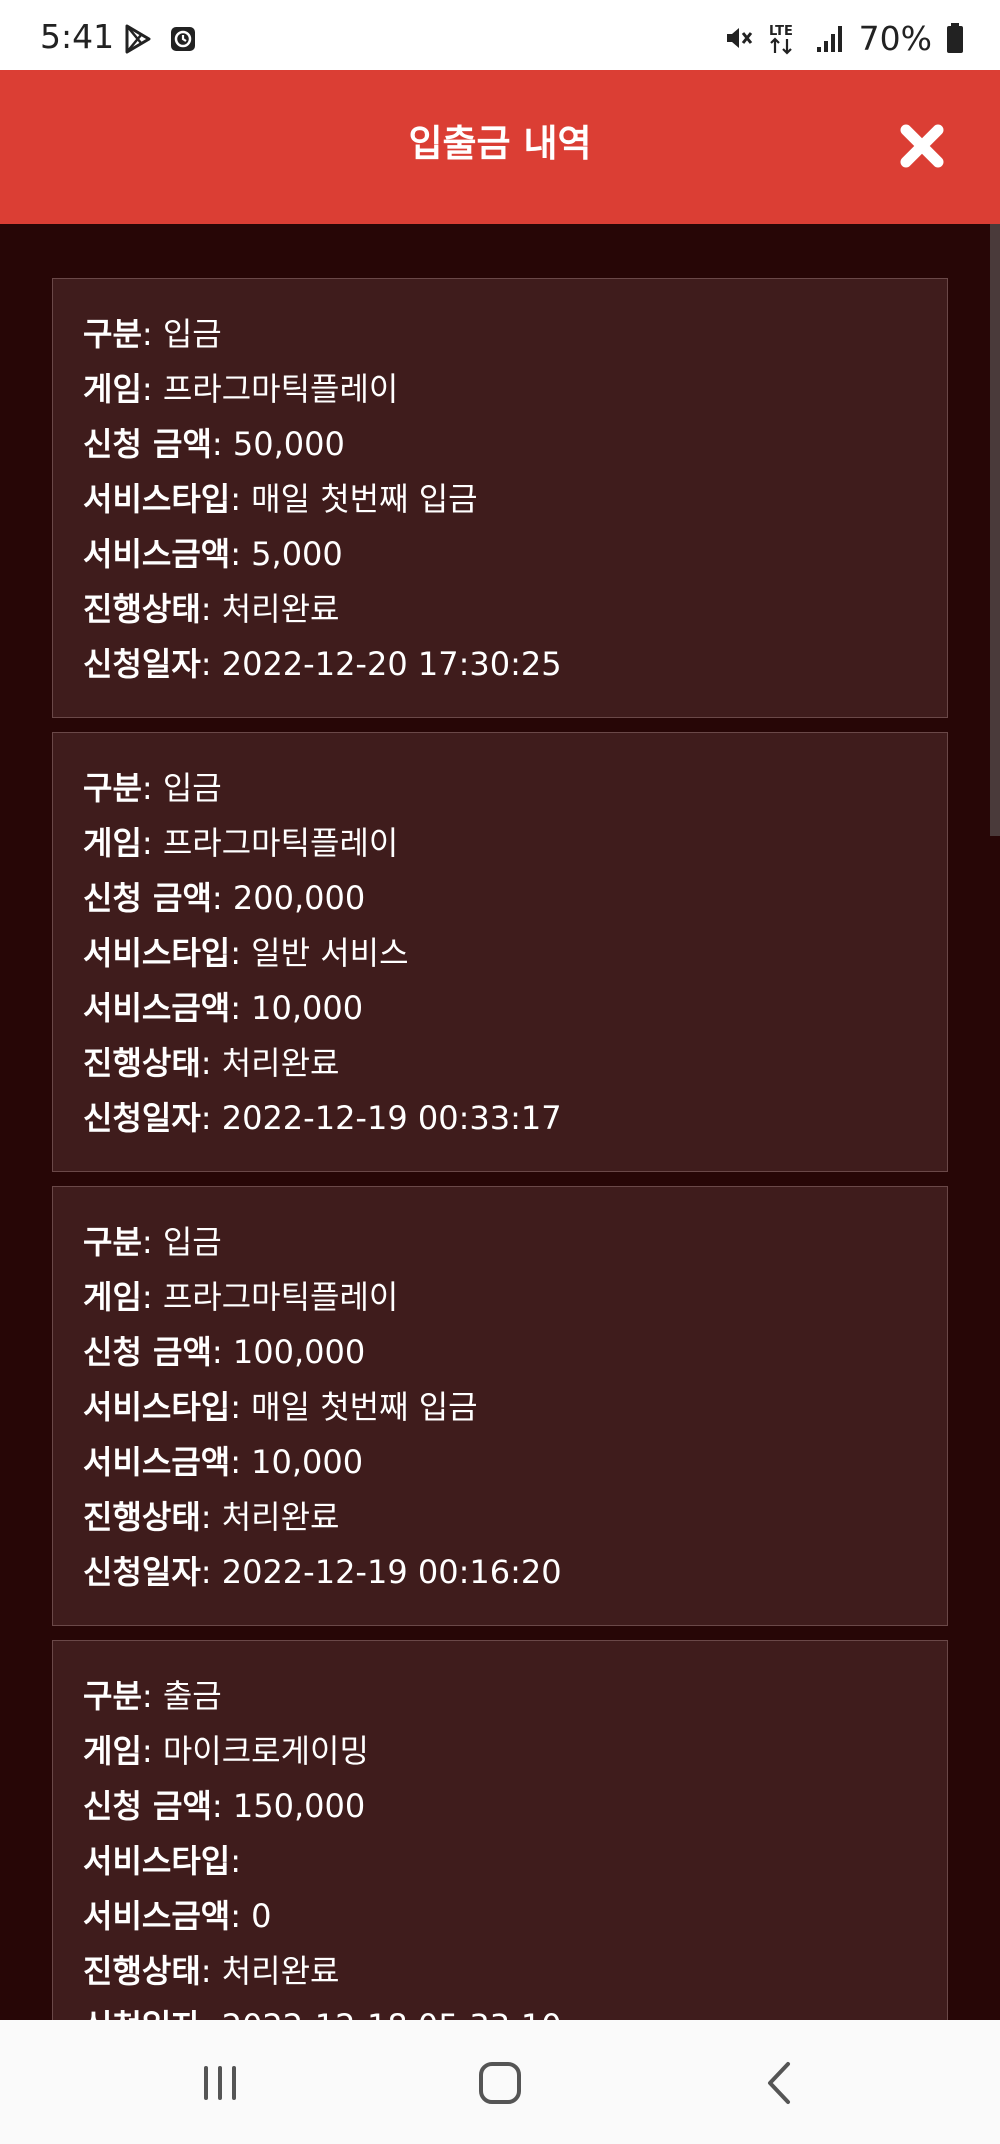 The image size is (1000, 2144). Describe the element at coordinates (265, 1751) in the screenshot. I see `game-value: 마이크로게이밍` at that location.